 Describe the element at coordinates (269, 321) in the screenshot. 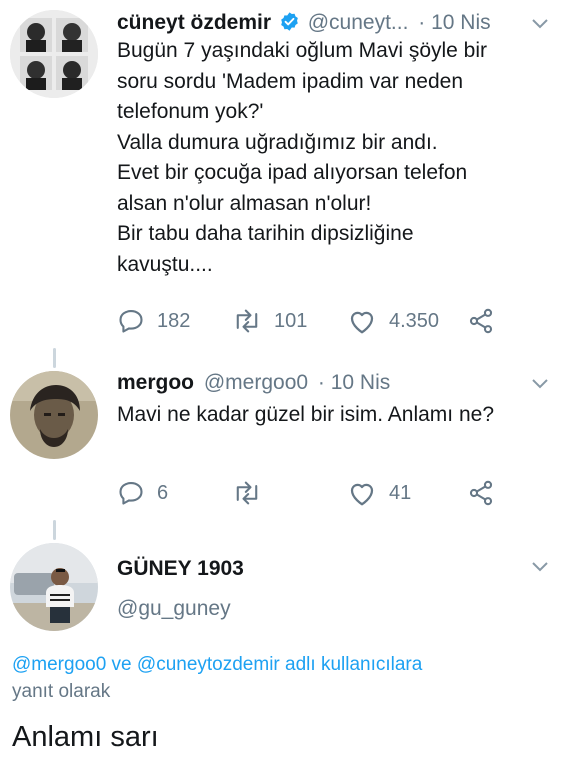

I see `retweet-button: 101` at that location.